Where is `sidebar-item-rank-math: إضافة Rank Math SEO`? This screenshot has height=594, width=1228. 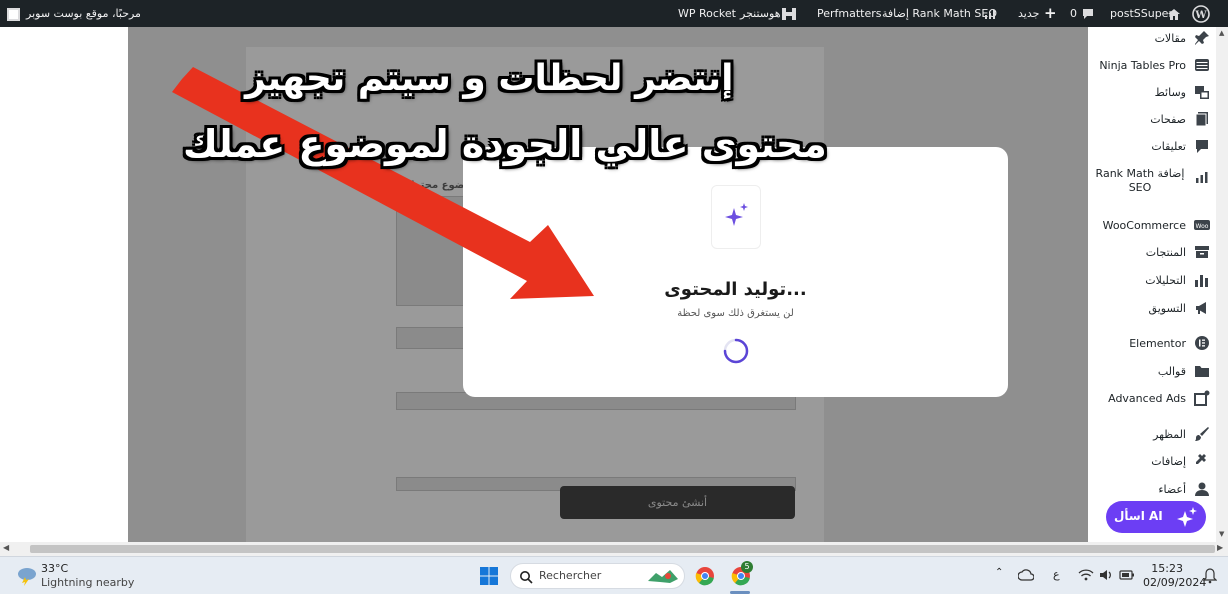 sidebar-item-rank-math: إضافة Rank Math SEO is located at coordinates (1152, 182).